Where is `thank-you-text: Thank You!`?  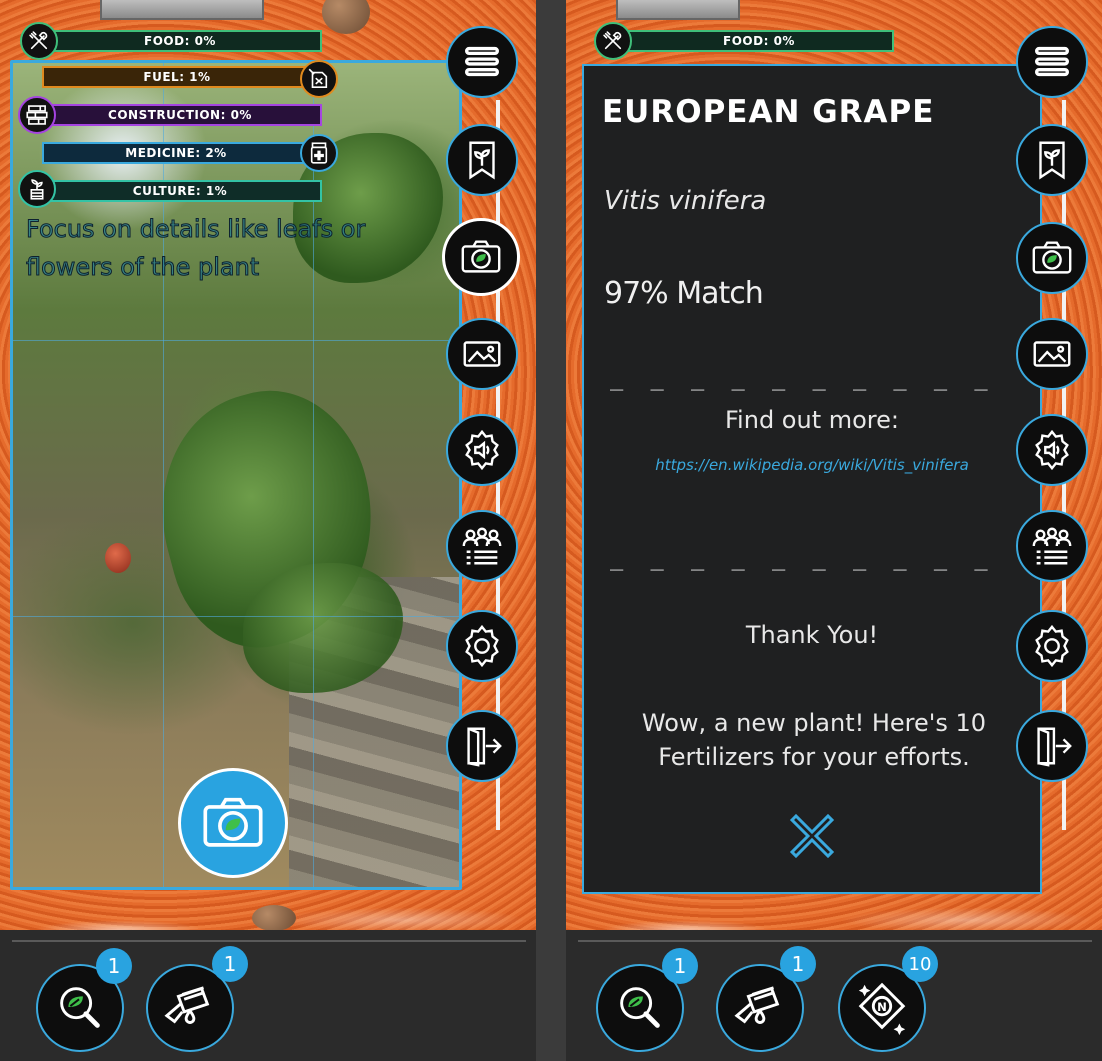
thank-you-text: Thank You! is located at coordinates (812, 635).